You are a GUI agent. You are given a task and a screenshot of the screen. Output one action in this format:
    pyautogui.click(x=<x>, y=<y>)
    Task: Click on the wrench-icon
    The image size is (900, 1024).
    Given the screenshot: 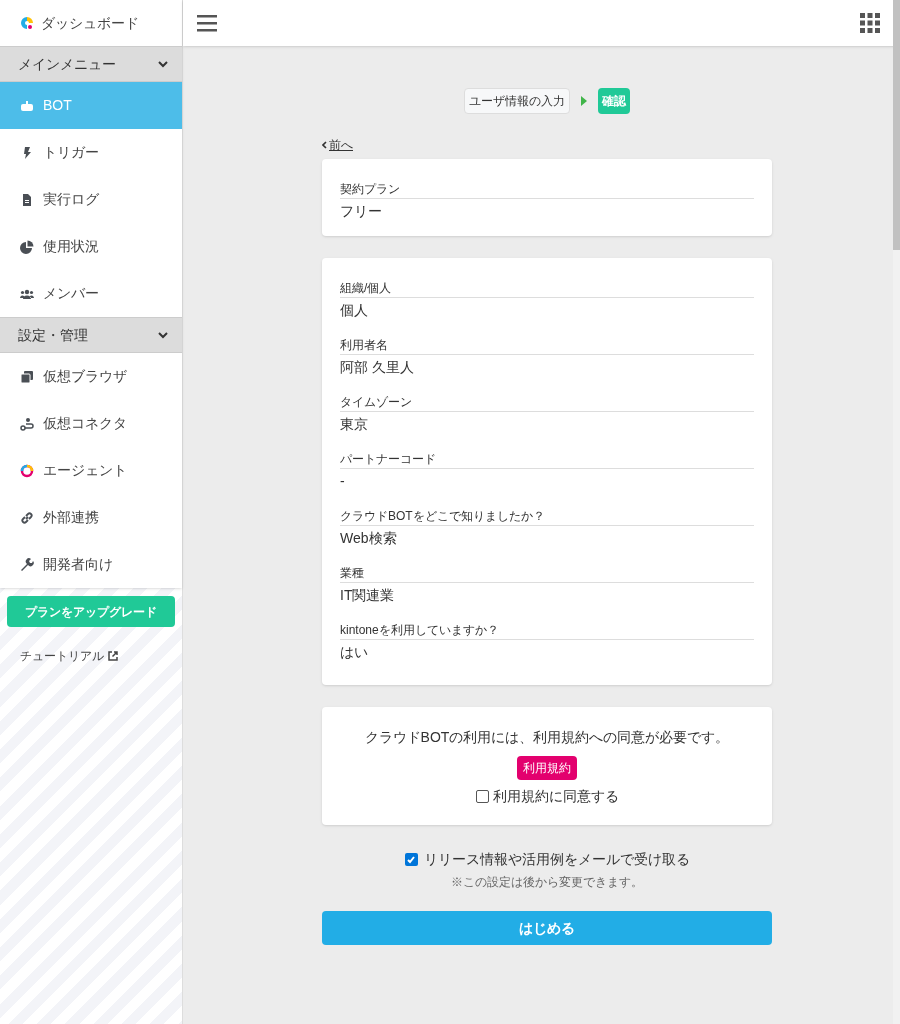 What is the action you would take?
    pyautogui.click(x=27, y=564)
    